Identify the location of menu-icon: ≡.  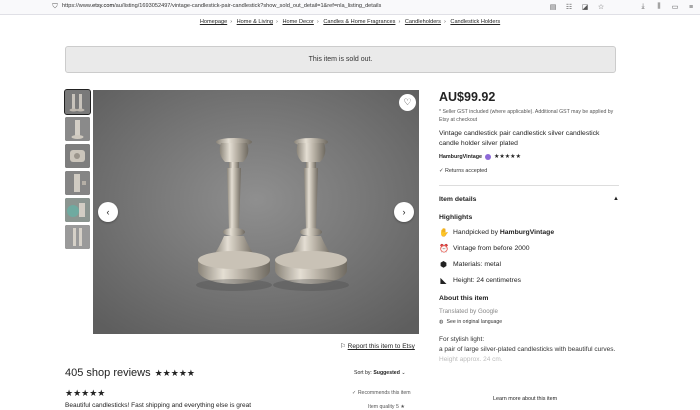
(691, 7).